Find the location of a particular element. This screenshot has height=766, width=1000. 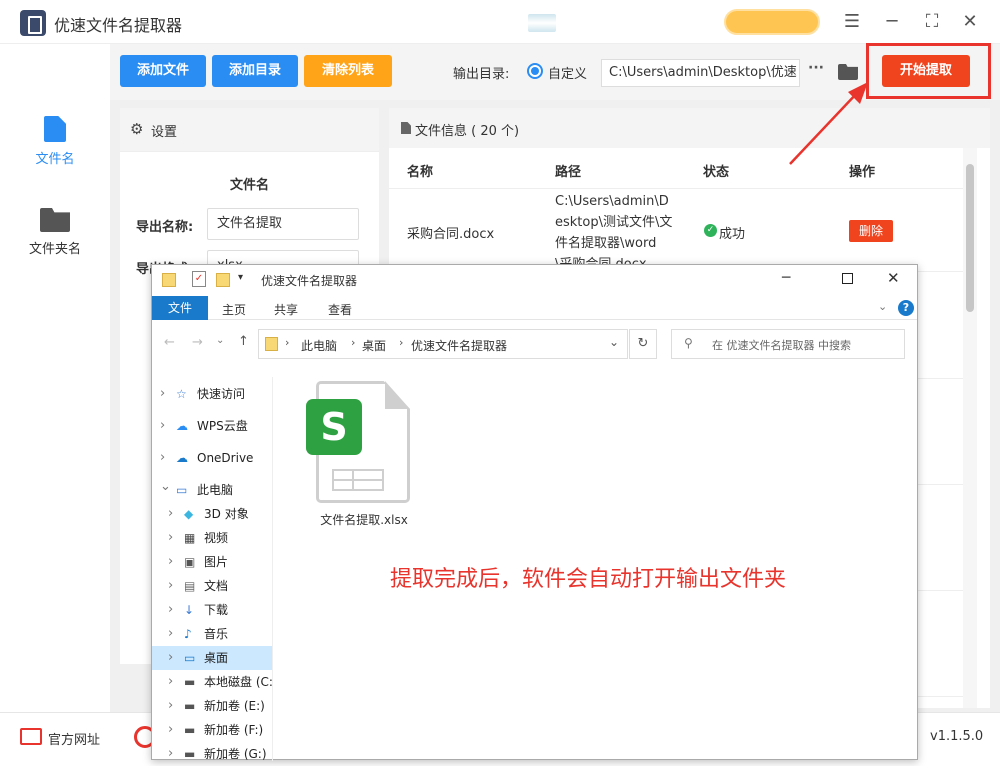

file-name: 文件名提取.xlsx is located at coordinates (364, 520).